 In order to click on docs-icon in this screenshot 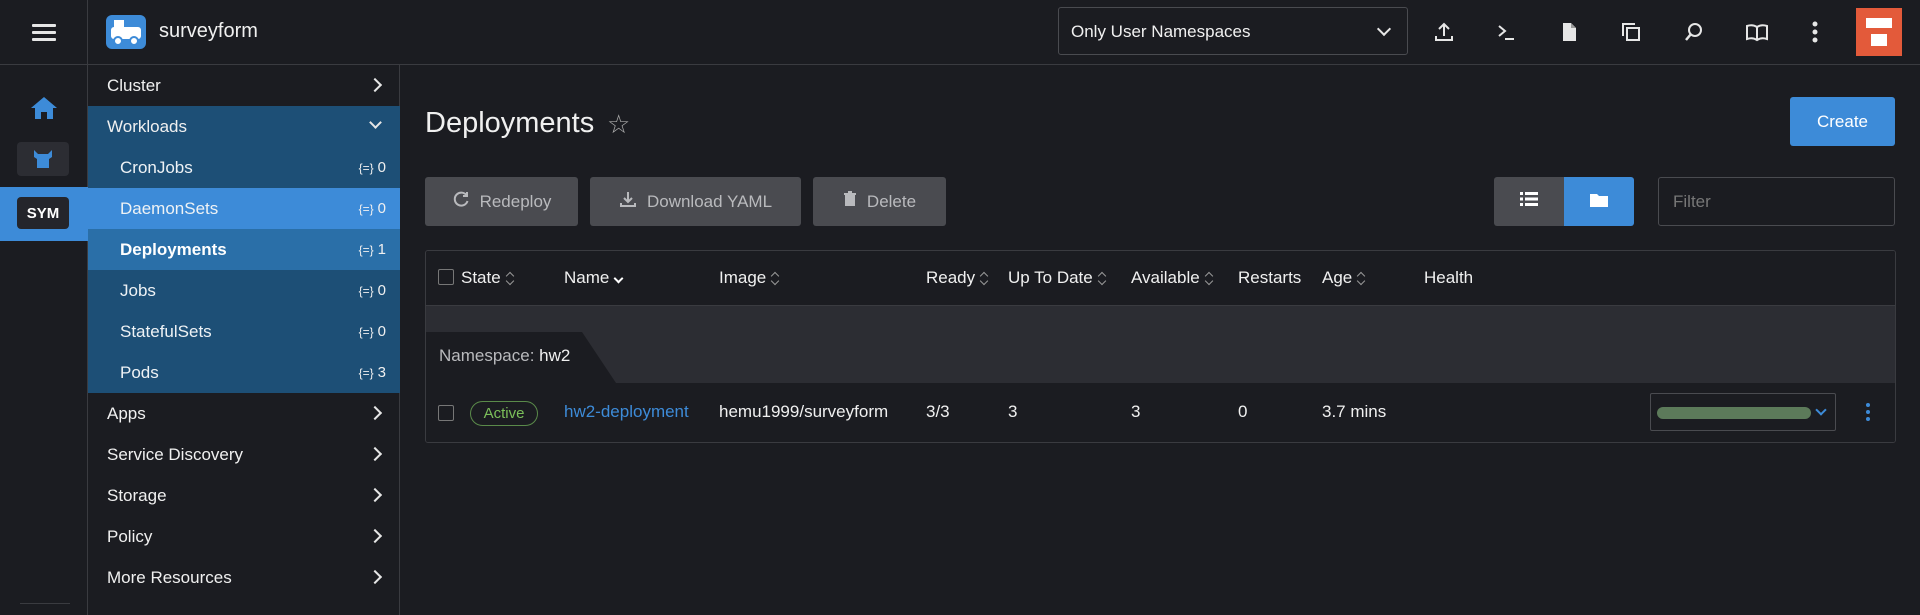, I will do `click(1757, 32)`.